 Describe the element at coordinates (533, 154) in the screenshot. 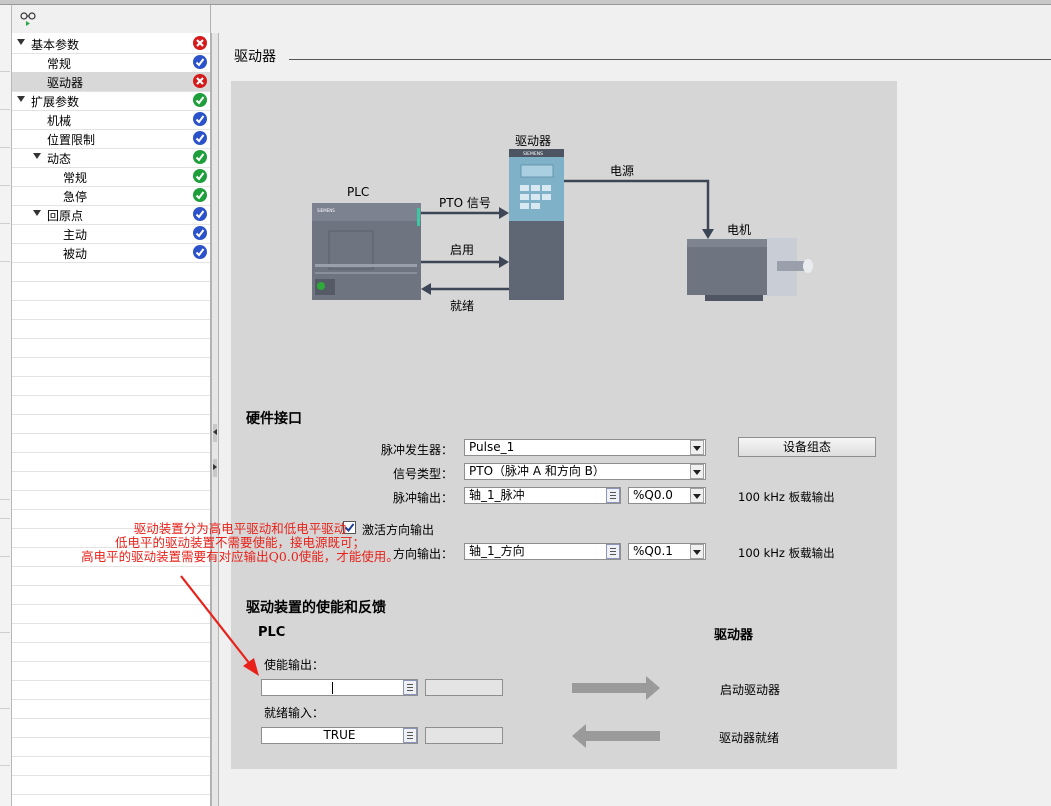

I see `drive-brand-text: SIEMENS` at that location.